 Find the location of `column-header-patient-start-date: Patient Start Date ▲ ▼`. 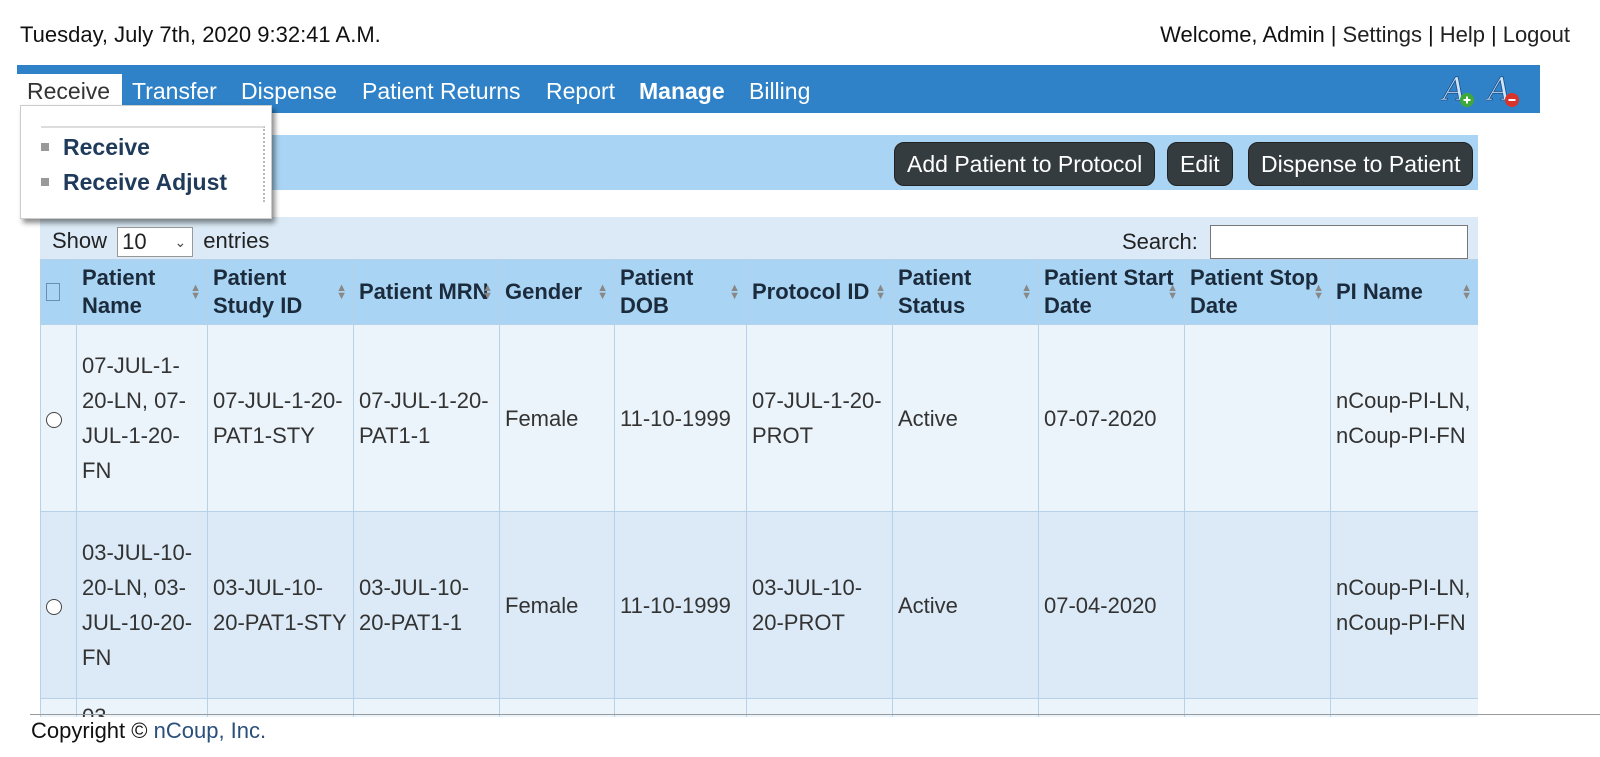

column-header-patient-start-date: Patient Start Date ▲ ▼ is located at coordinates (1111, 292).